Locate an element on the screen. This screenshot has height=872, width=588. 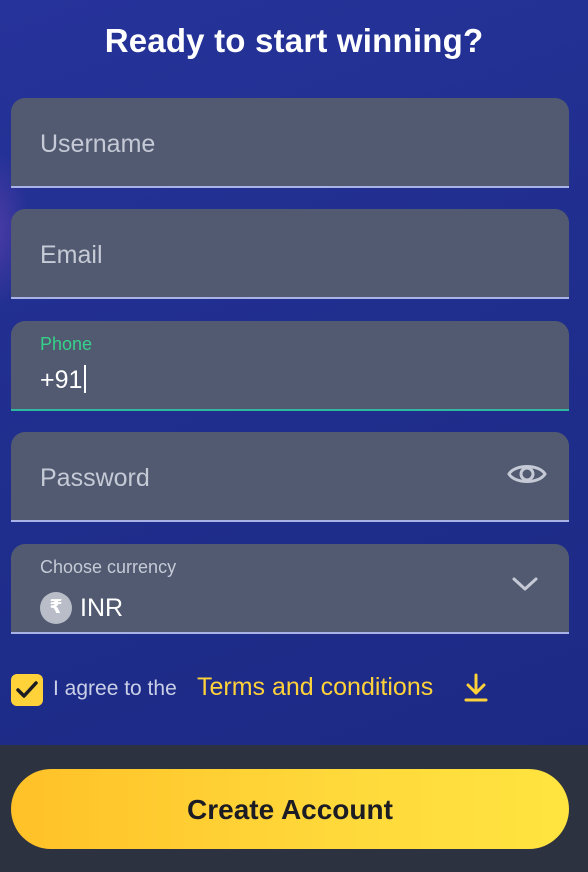
phone-label: Phone is located at coordinates (66, 344).